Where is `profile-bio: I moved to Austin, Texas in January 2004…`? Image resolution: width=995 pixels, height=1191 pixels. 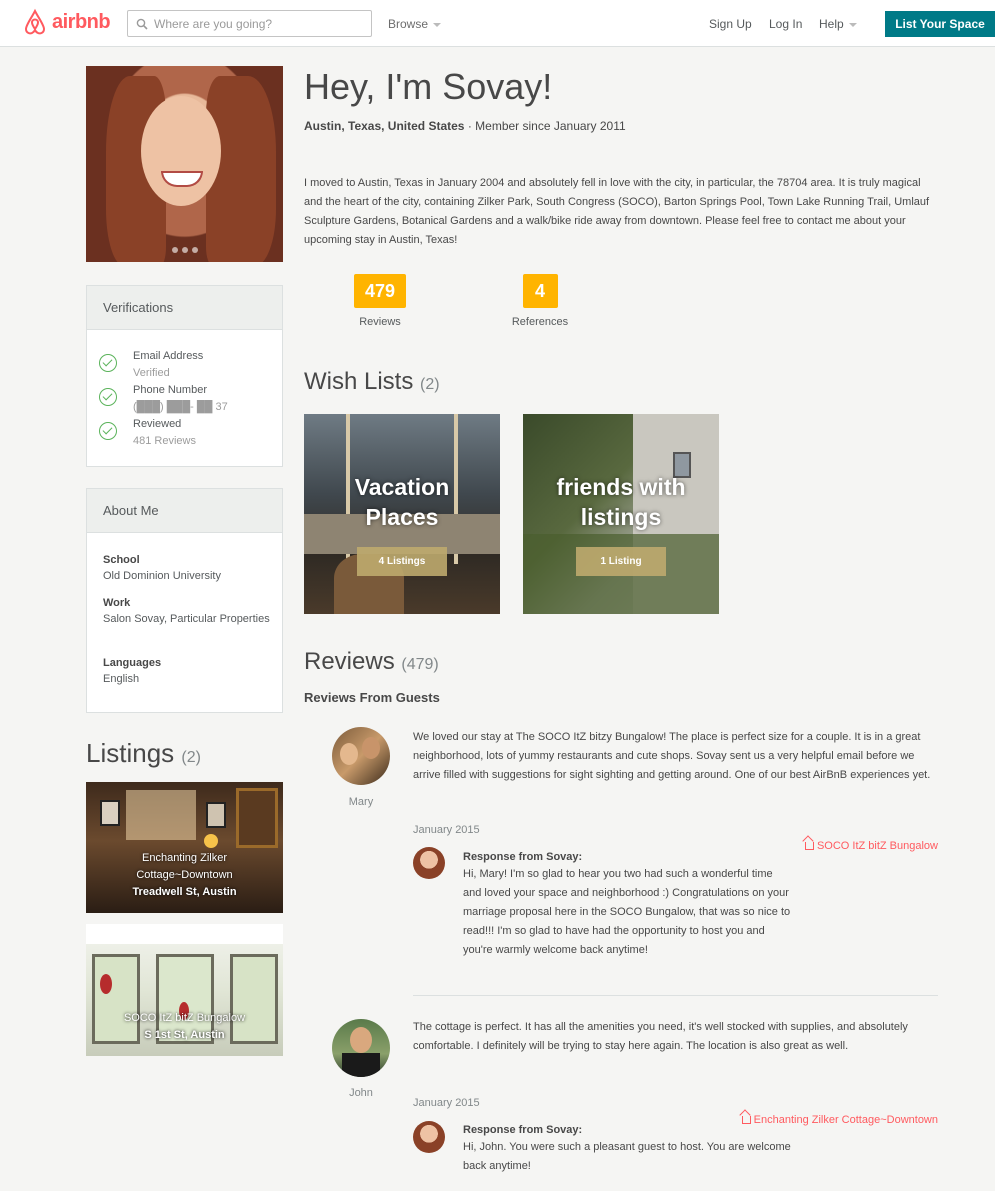
profile-bio: I moved to Austin, Texas in January 2004… is located at coordinates (617, 211).